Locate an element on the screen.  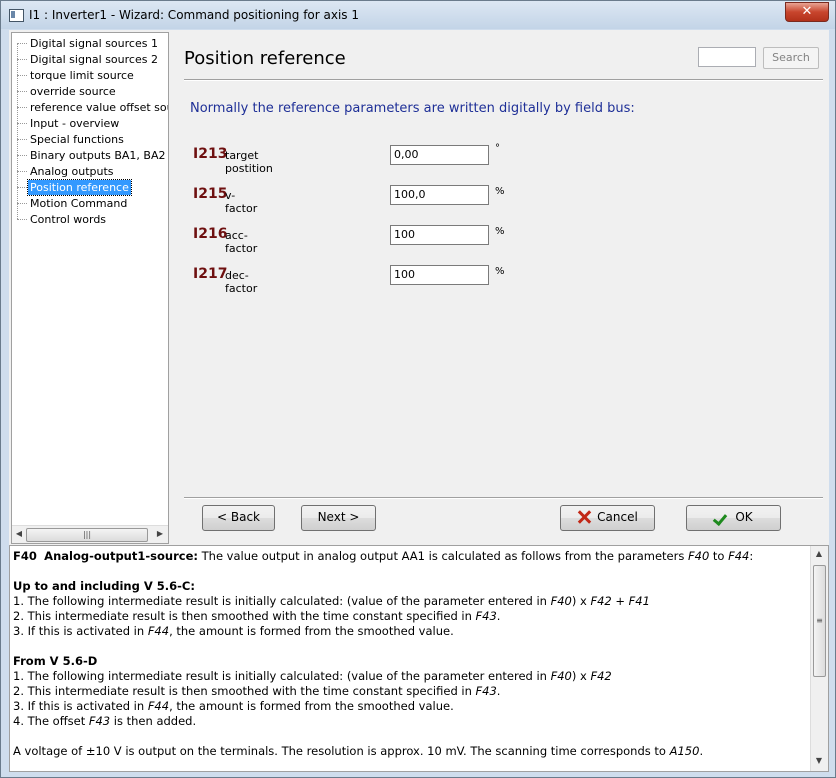
help-section-title: From V 5.6-D is located at coordinates (55, 661).